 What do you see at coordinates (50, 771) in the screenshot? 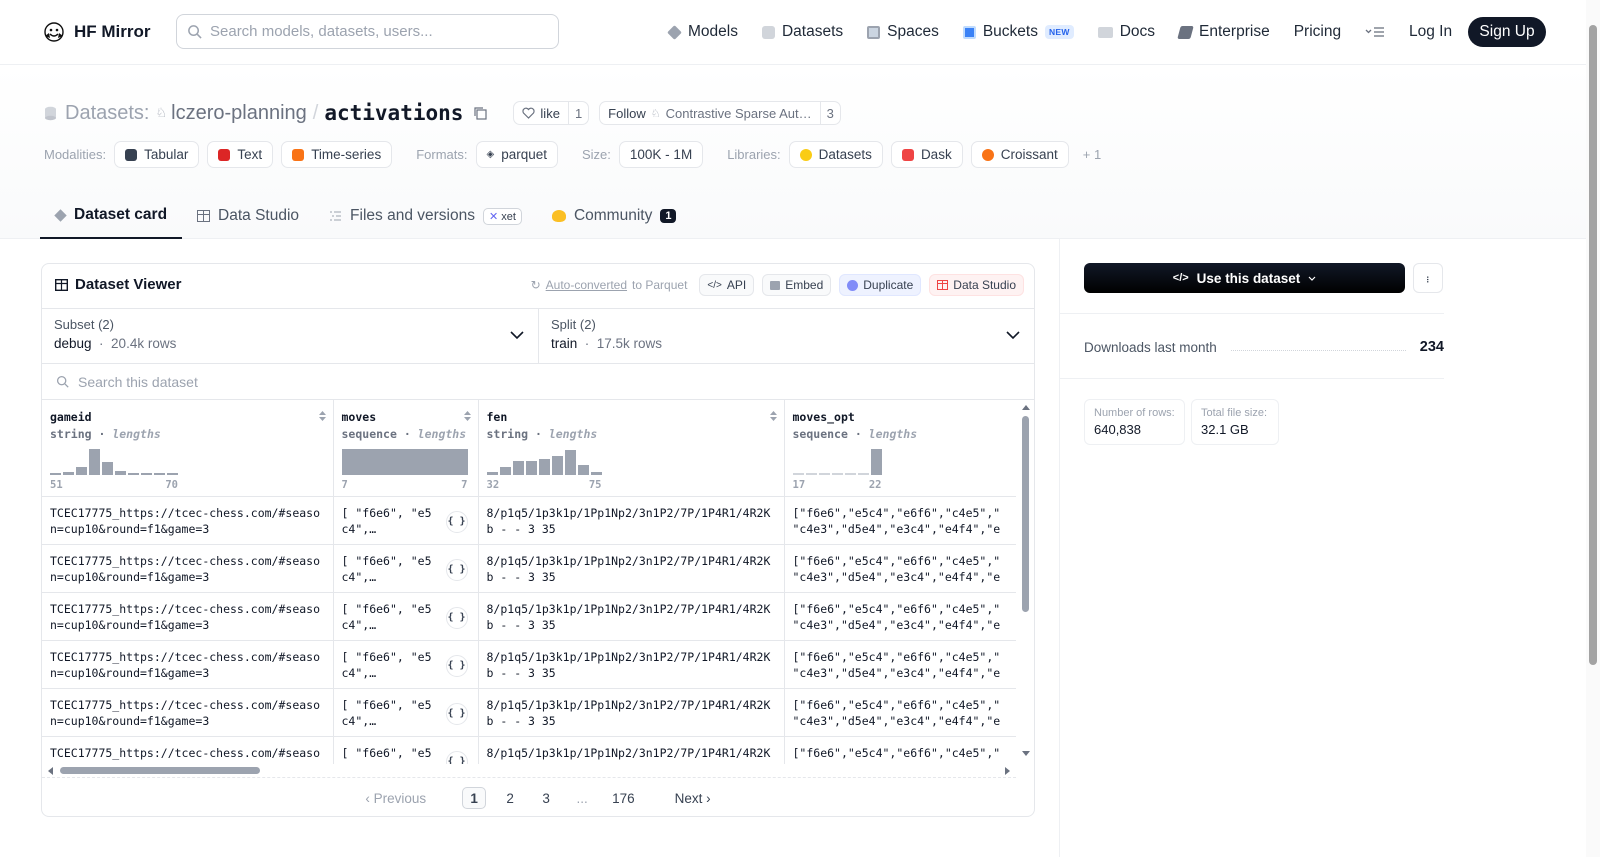
I see `scroll-left-arrow-icon` at bounding box center [50, 771].